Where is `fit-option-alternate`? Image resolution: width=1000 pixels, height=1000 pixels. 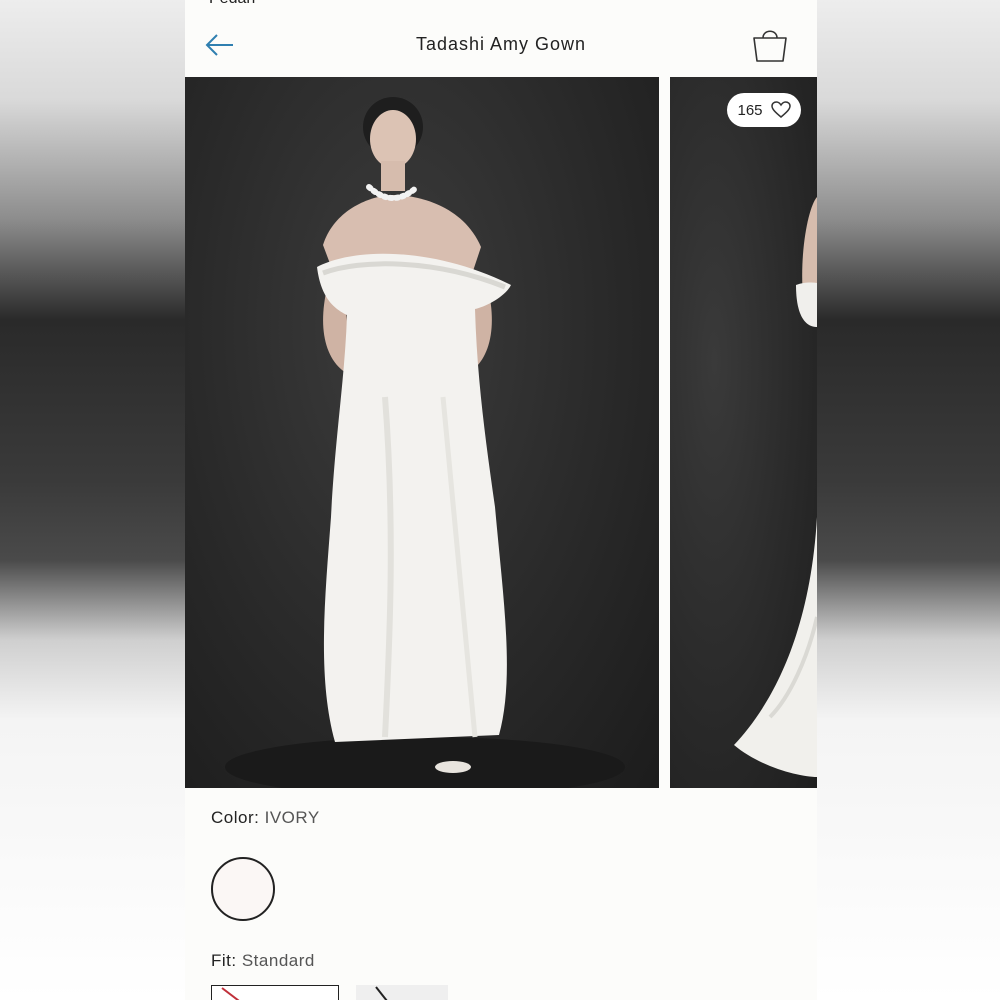
fit-option-alternate is located at coordinates (402, 992).